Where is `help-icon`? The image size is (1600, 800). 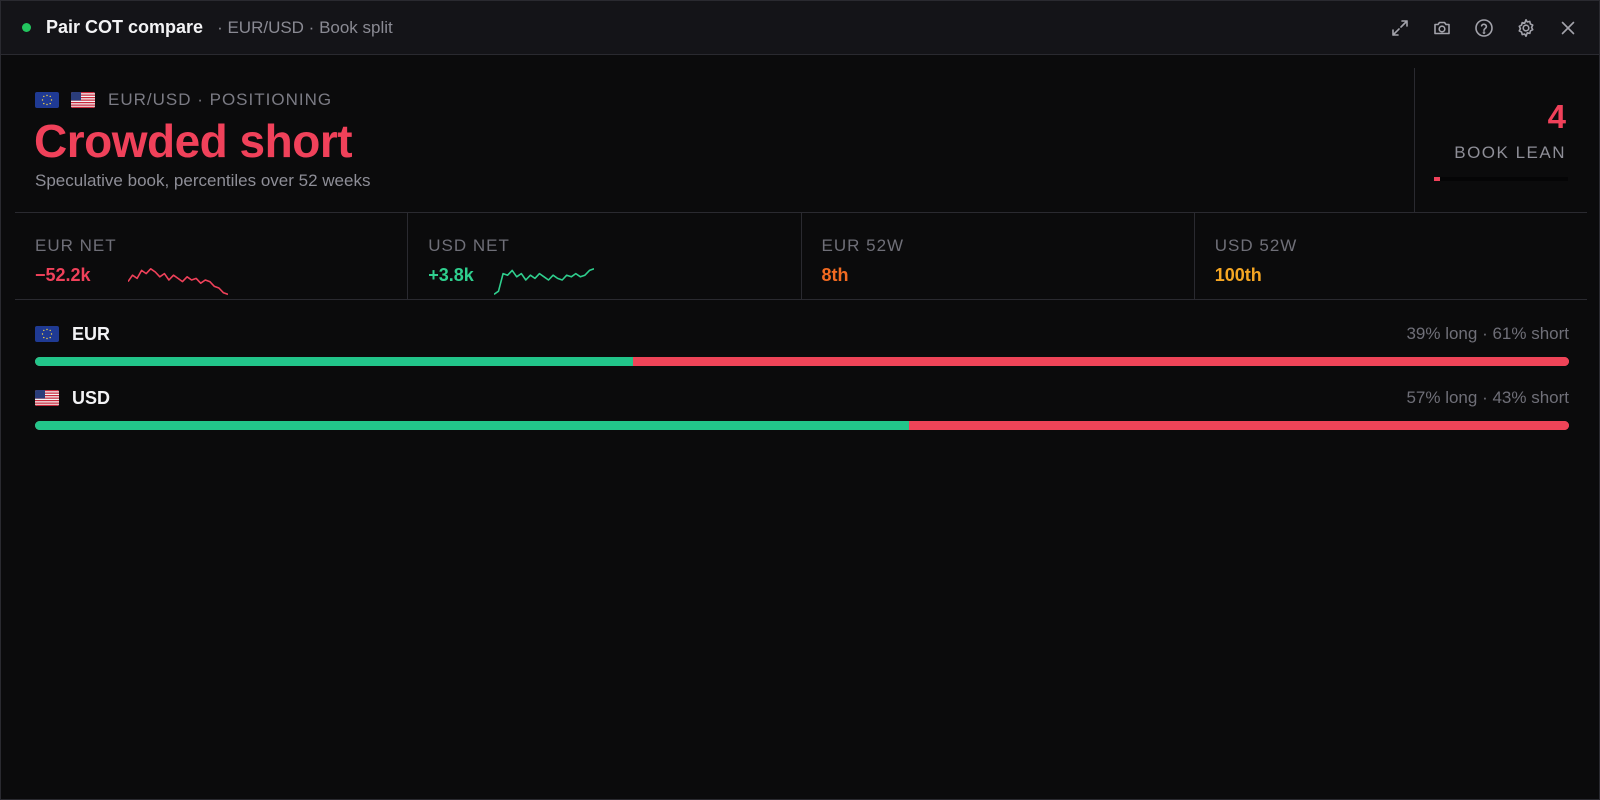
help-icon is located at coordinates (1484, 27).